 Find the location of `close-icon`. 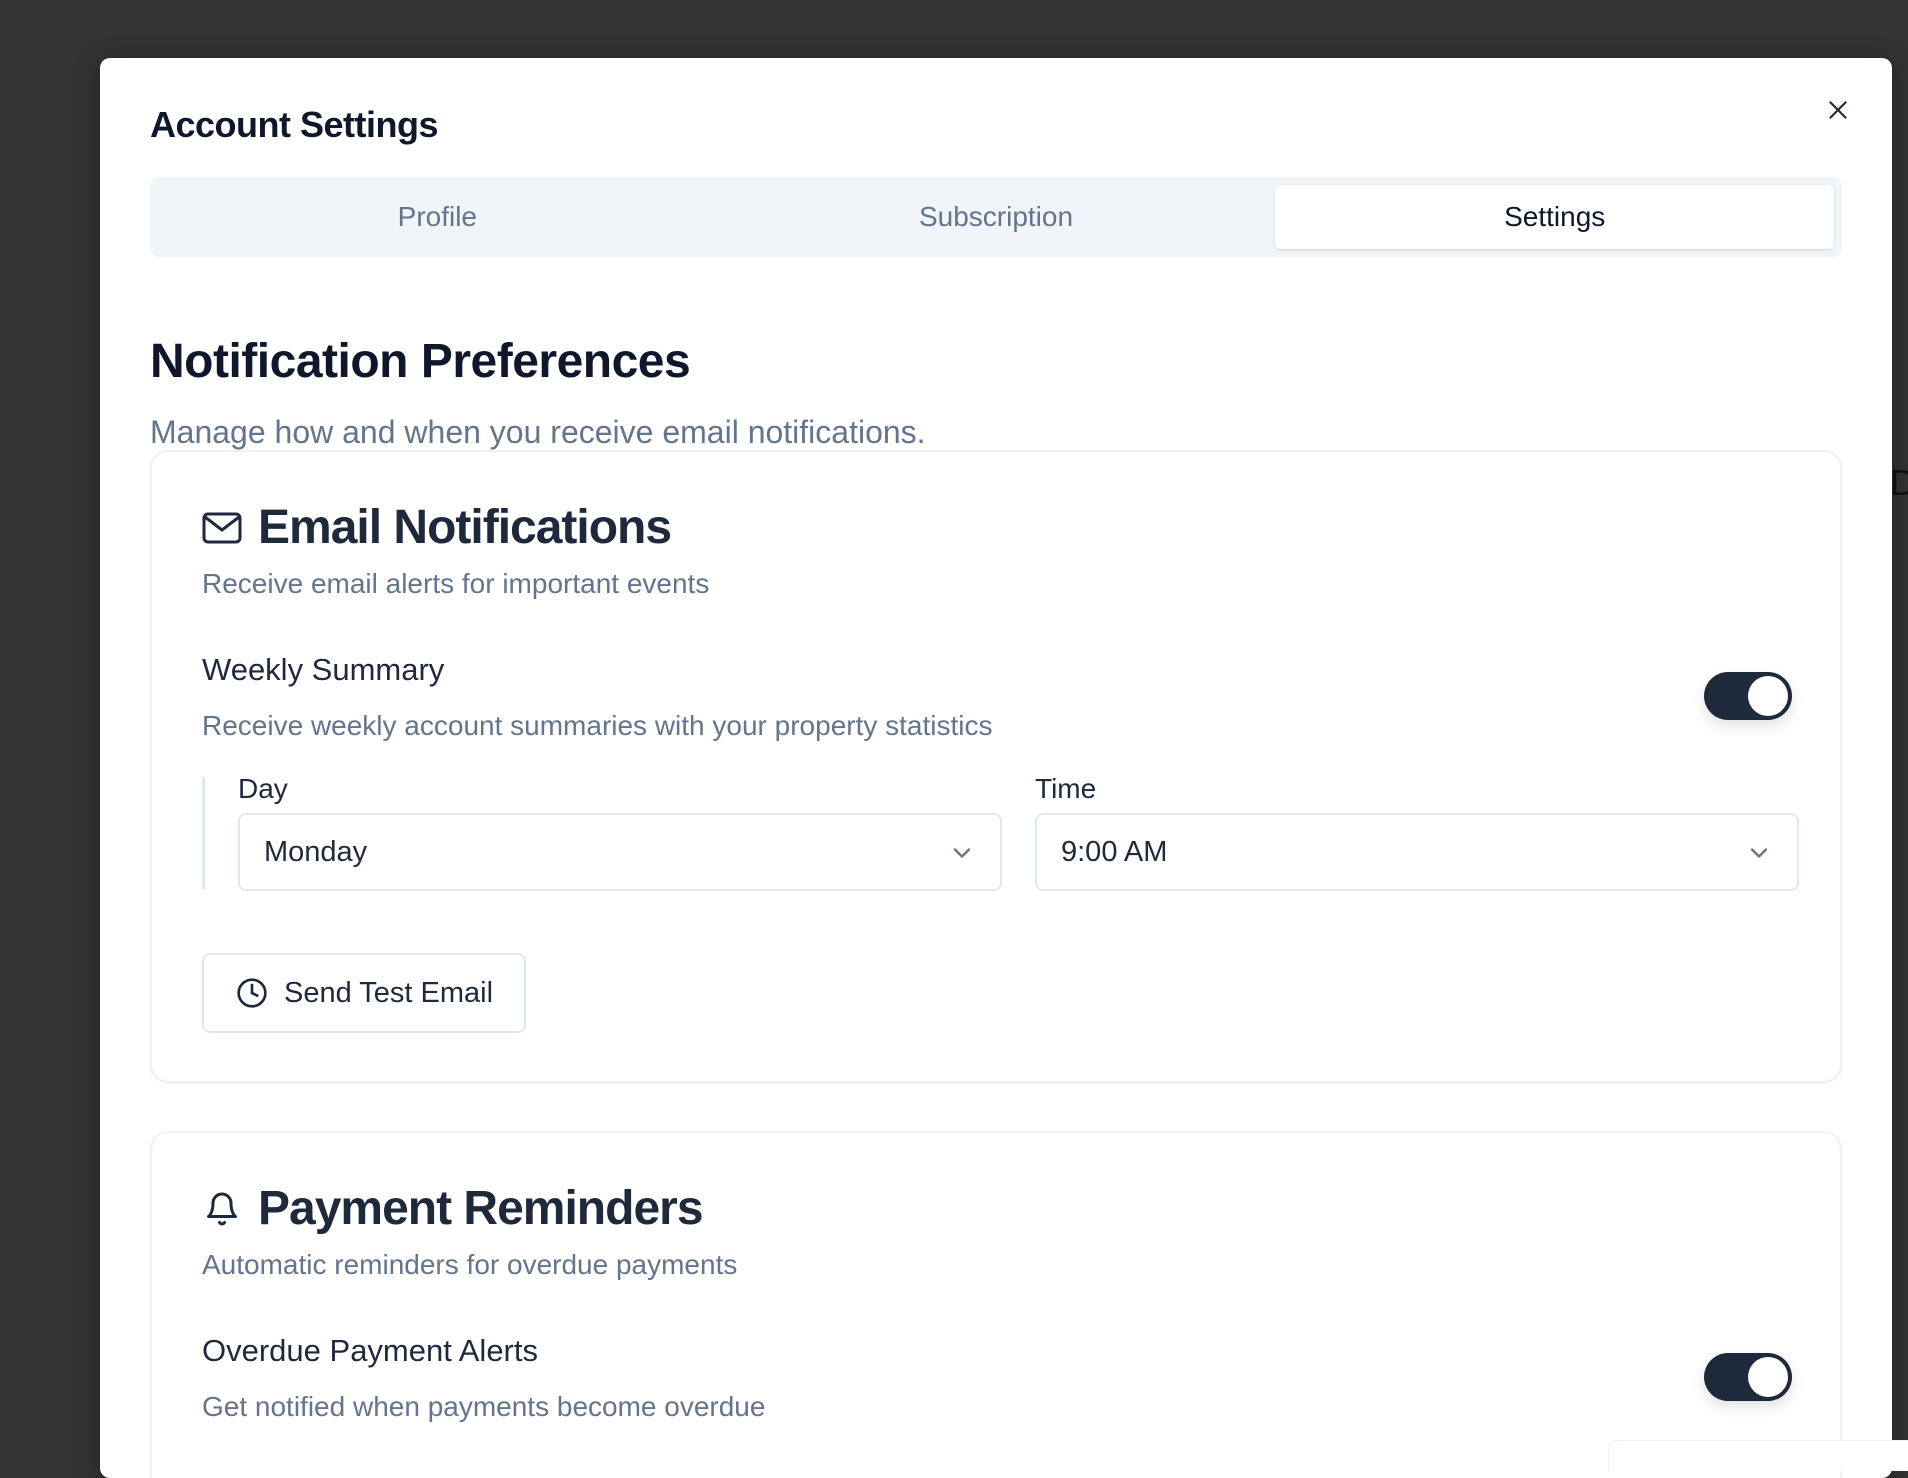

close-icon is located at coordinates (1838, 110).